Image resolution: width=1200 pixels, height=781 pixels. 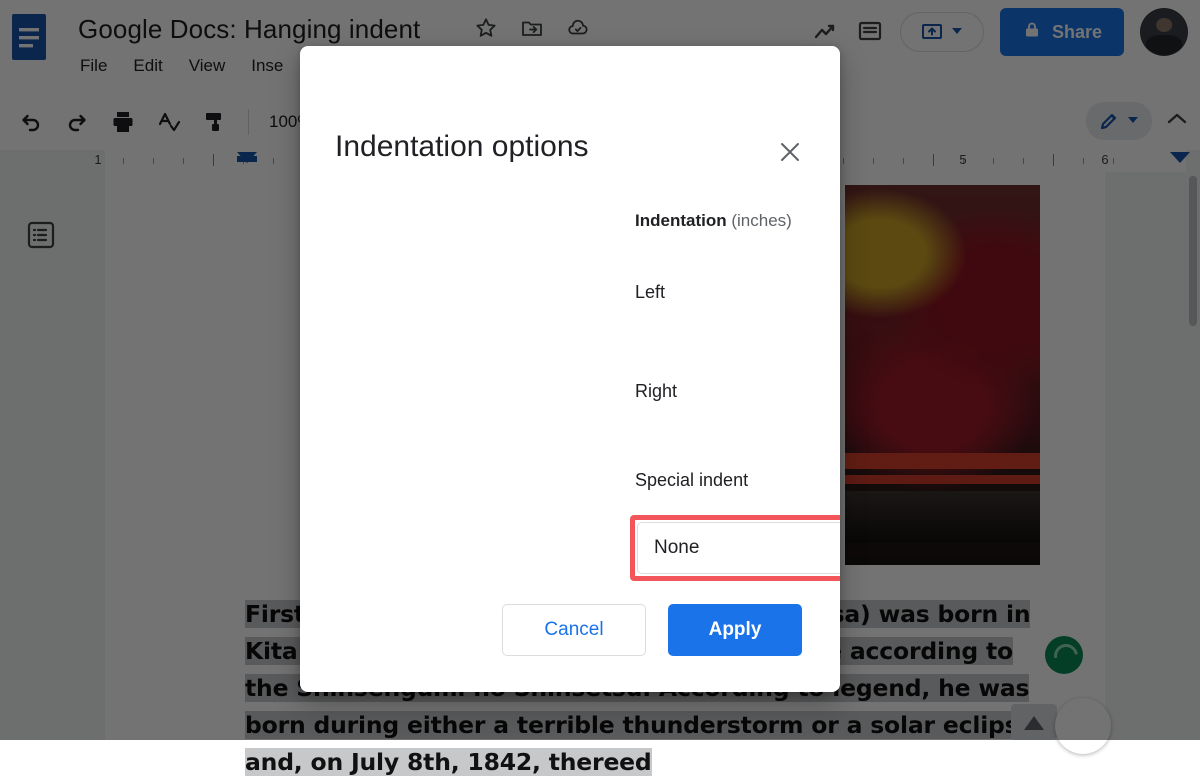 I want to click on paragraph-line-4-post: eed, so click(x=627, y=762).